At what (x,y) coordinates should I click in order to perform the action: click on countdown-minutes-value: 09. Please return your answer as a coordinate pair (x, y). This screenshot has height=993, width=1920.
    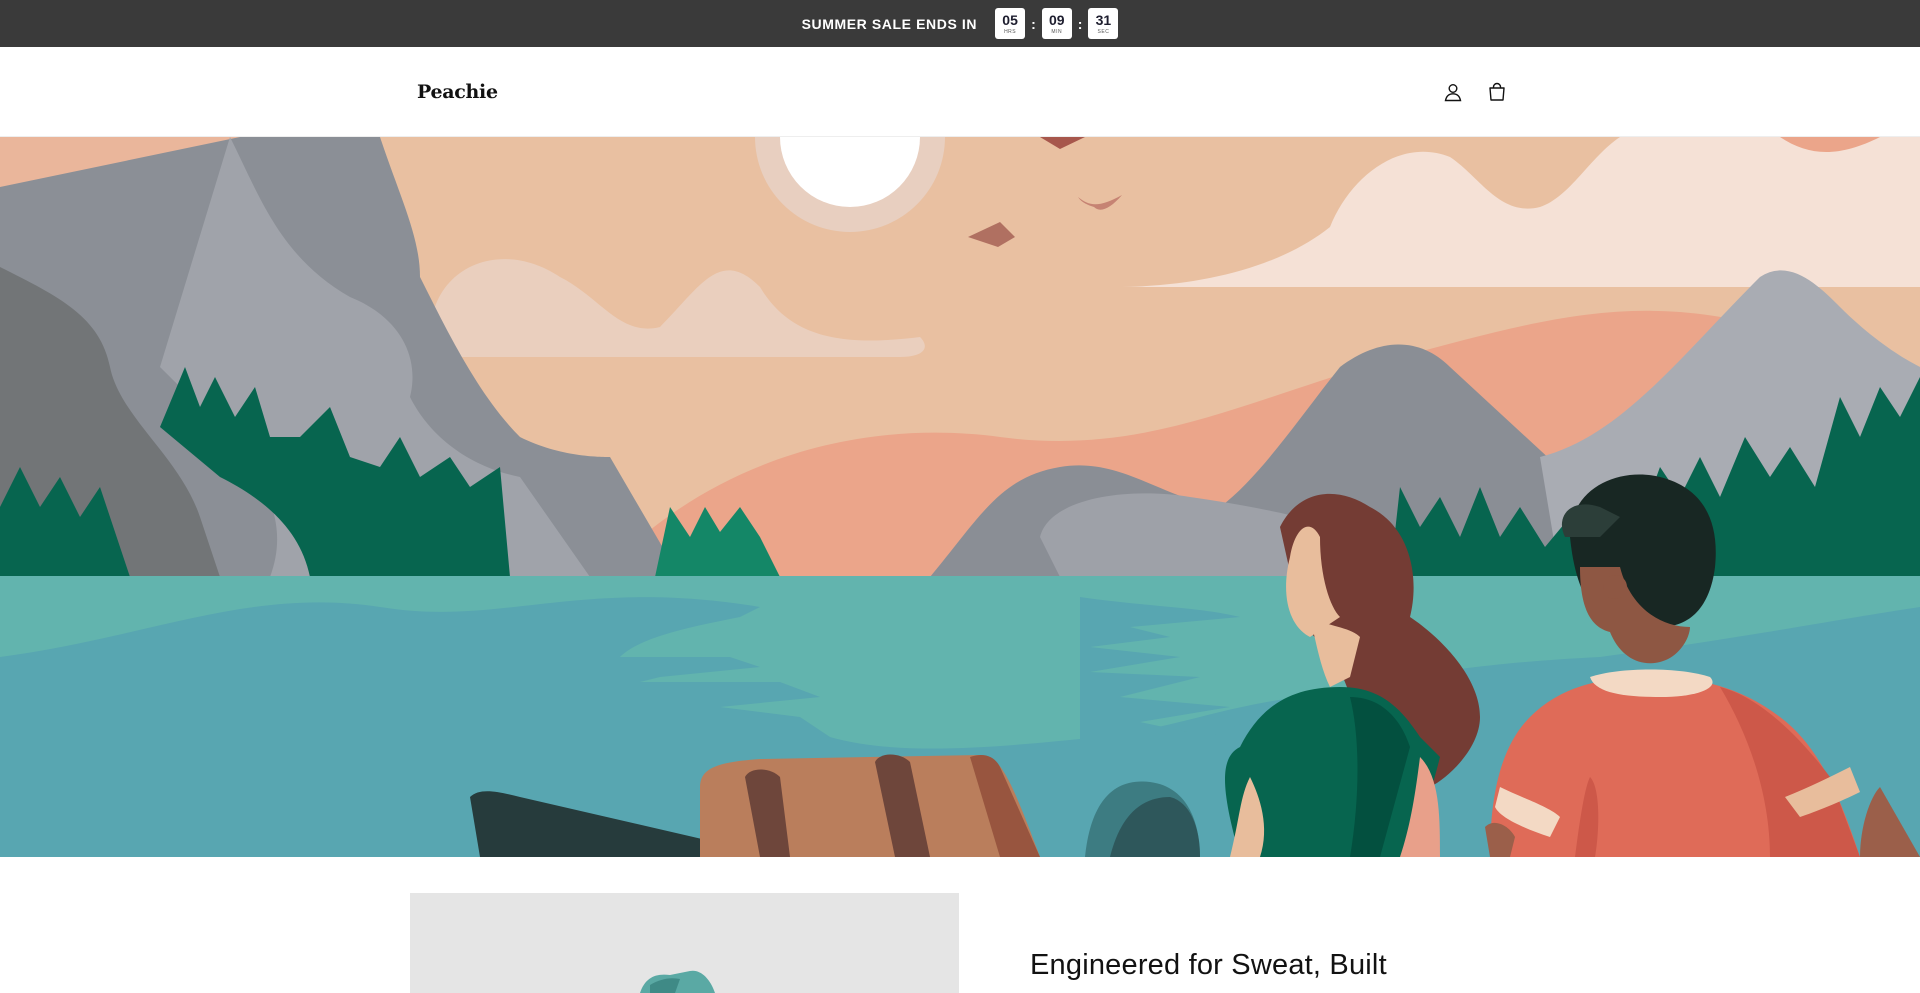
    Looking at the image, I should click on (1056, 19).